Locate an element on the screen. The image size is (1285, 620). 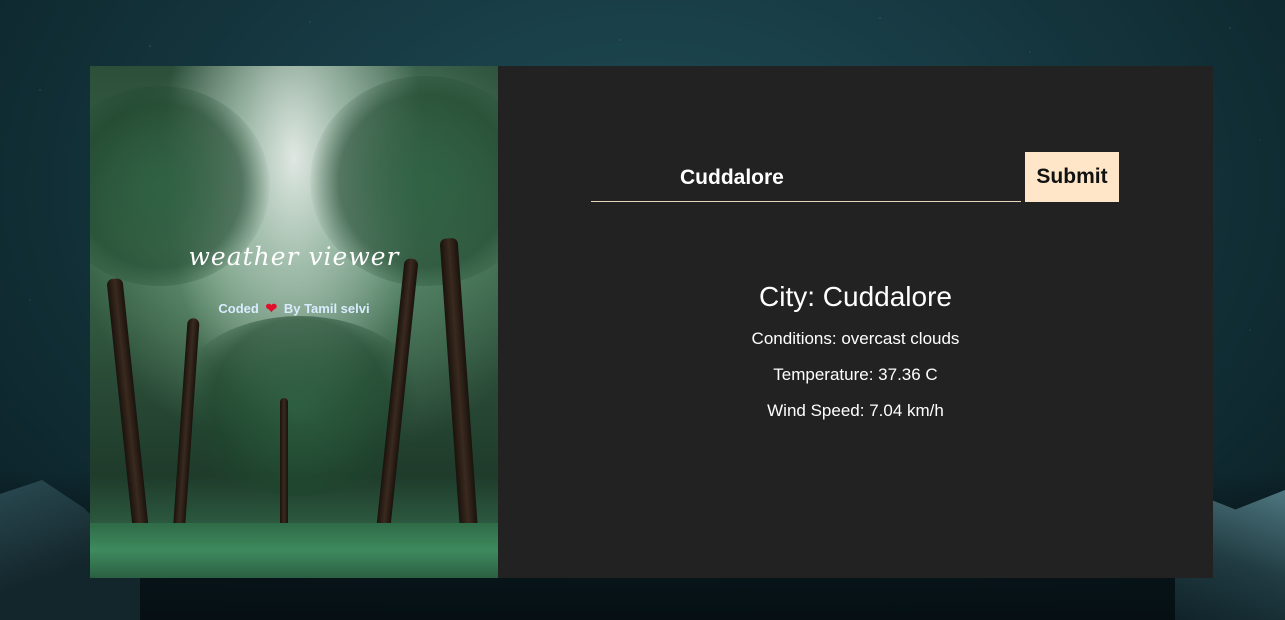
grass-path is located at coordinates (294, 550).